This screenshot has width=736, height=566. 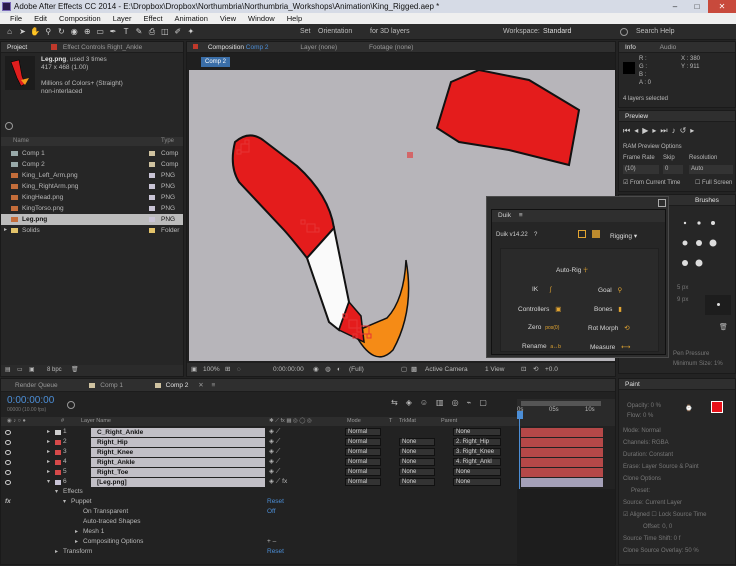 I want to click on menu-view: View, so click(x=228, y=18).